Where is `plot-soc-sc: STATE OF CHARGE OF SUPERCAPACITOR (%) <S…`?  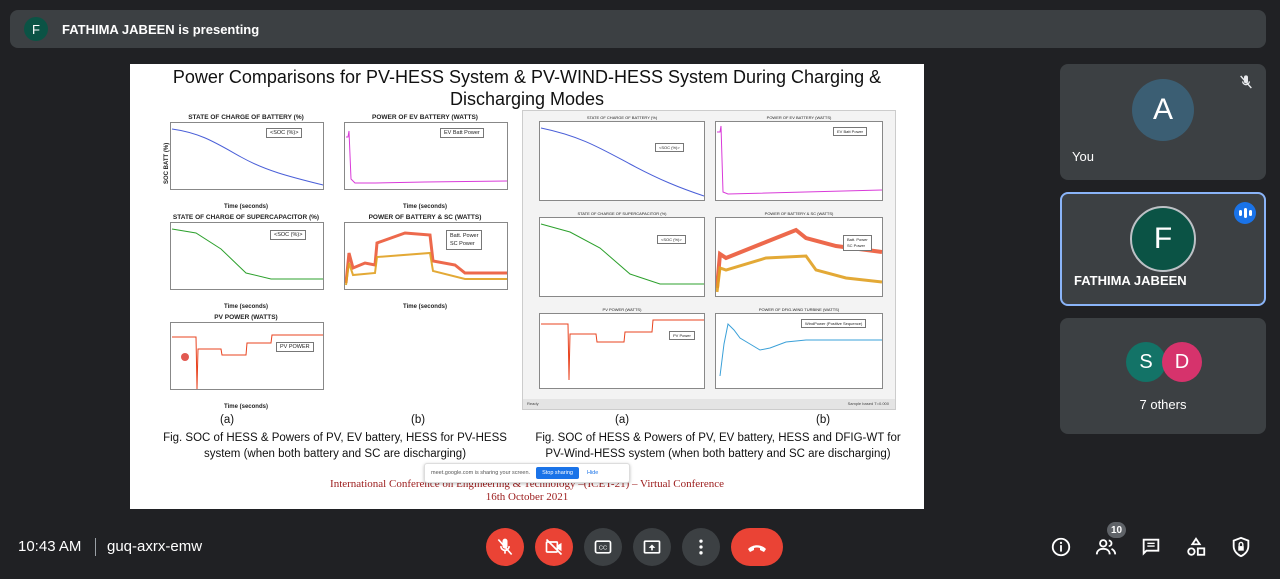 plot-soc-sc: STATE OF CHARGE OF SUPERCAPACITOR (%) <S… is located at coordinates (246, 262).